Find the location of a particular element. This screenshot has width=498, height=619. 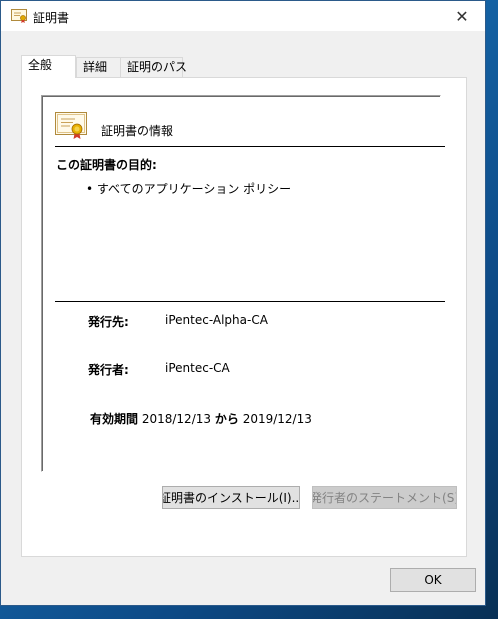

window-title: 証明書 is located at coordinates (51, 18).